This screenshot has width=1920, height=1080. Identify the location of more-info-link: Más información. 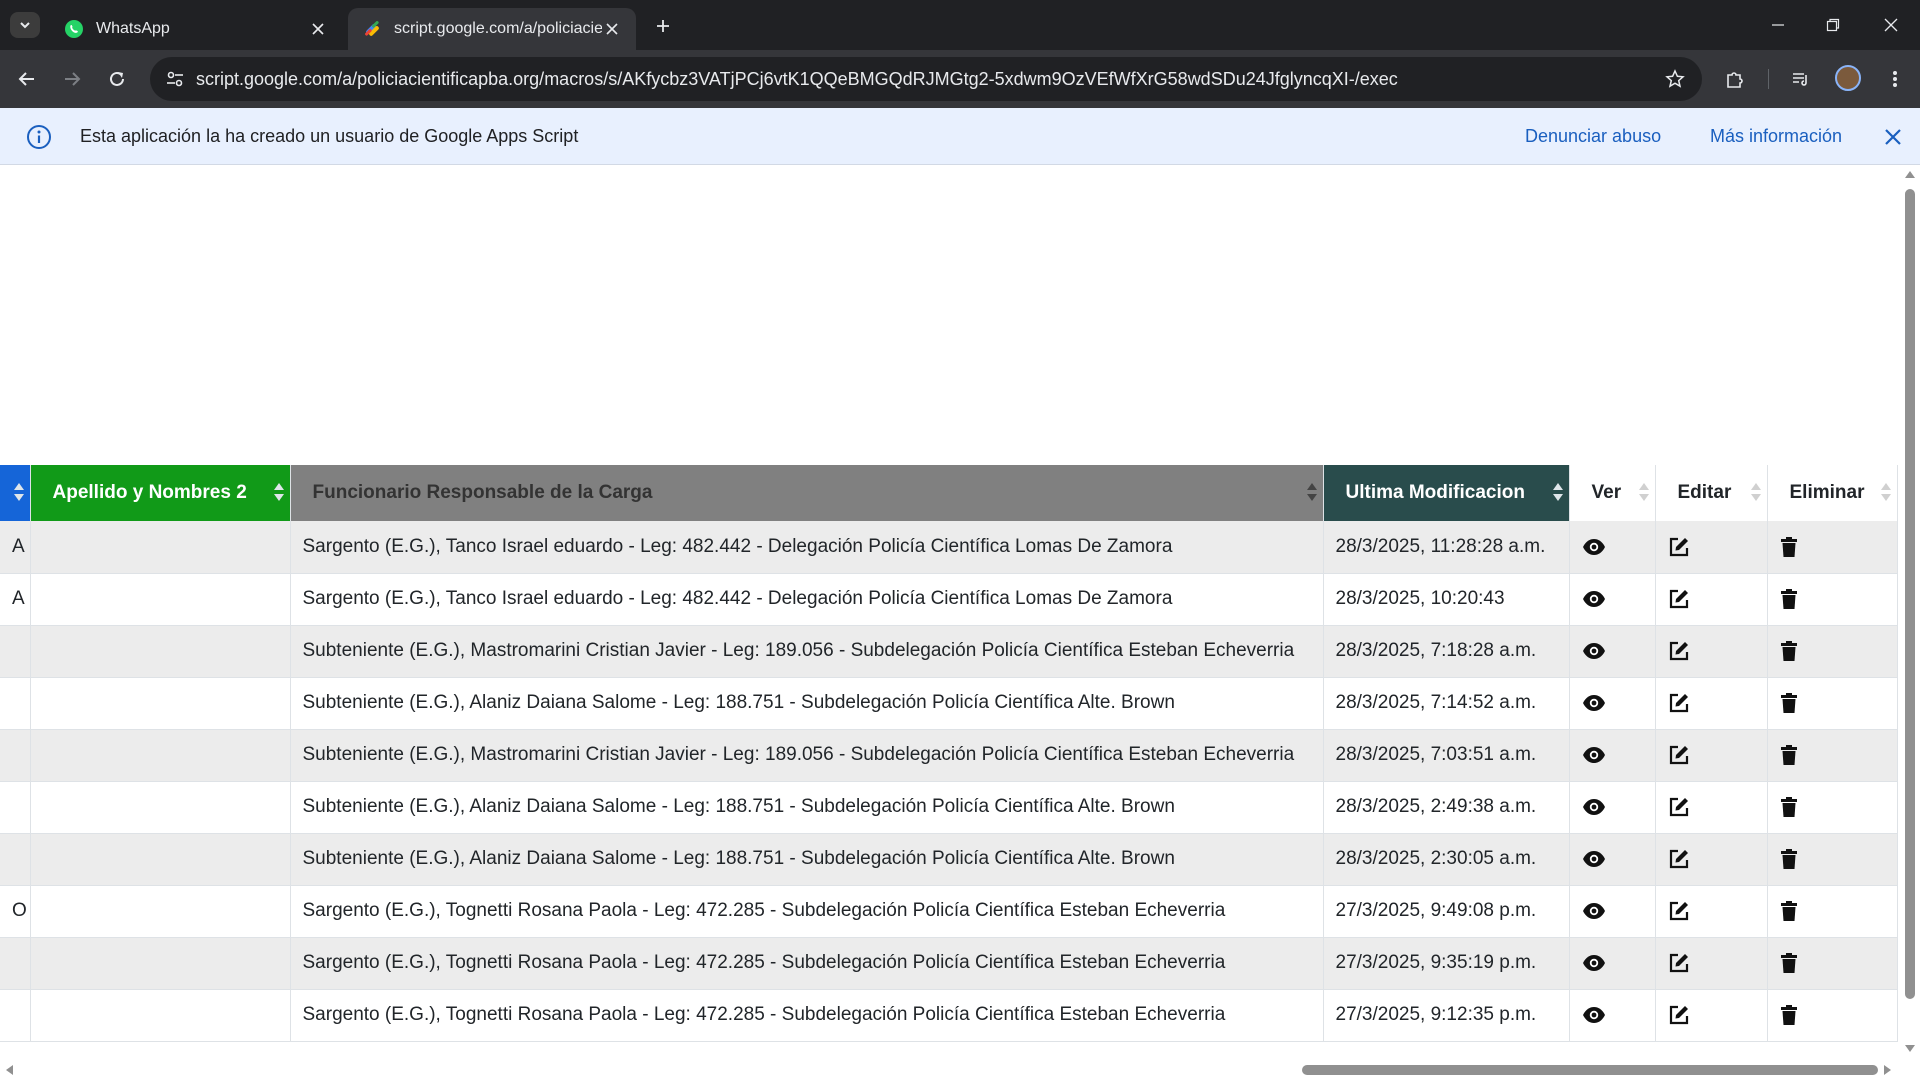
(1776, 136).